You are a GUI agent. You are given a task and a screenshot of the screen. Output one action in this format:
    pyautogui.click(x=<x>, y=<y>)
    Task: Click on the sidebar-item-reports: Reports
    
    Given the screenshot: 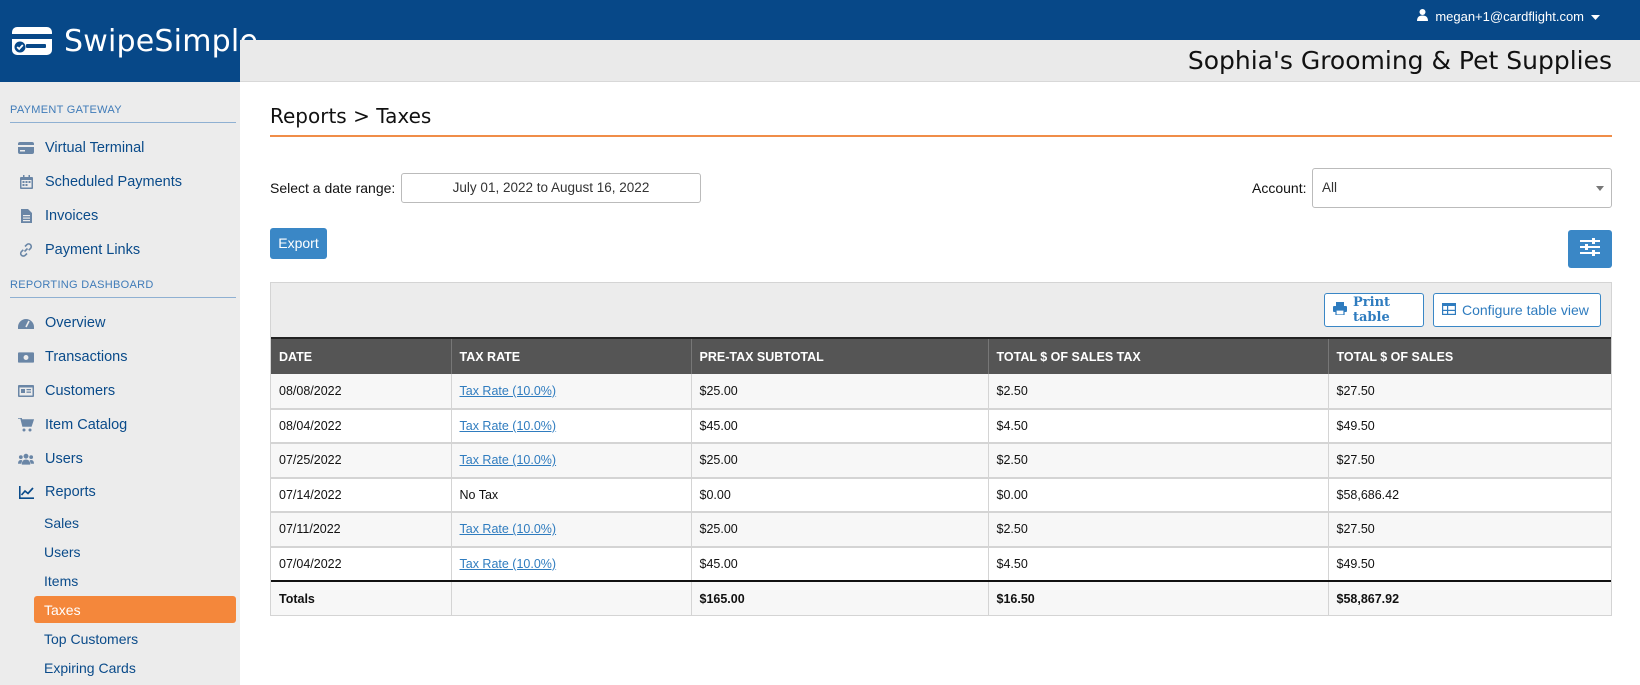 What is the action you would take?
    pyautogui.click(x=120, y=492)
    